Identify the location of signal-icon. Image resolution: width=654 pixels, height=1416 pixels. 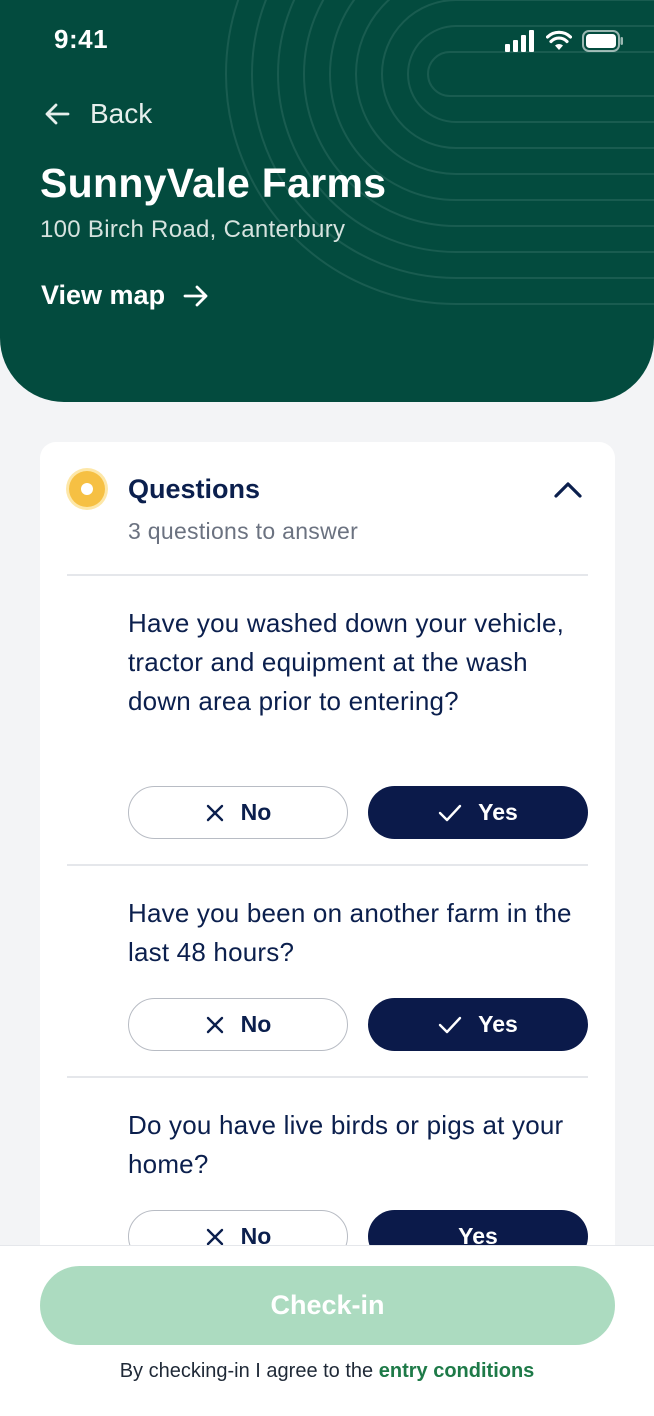
(519, 41).